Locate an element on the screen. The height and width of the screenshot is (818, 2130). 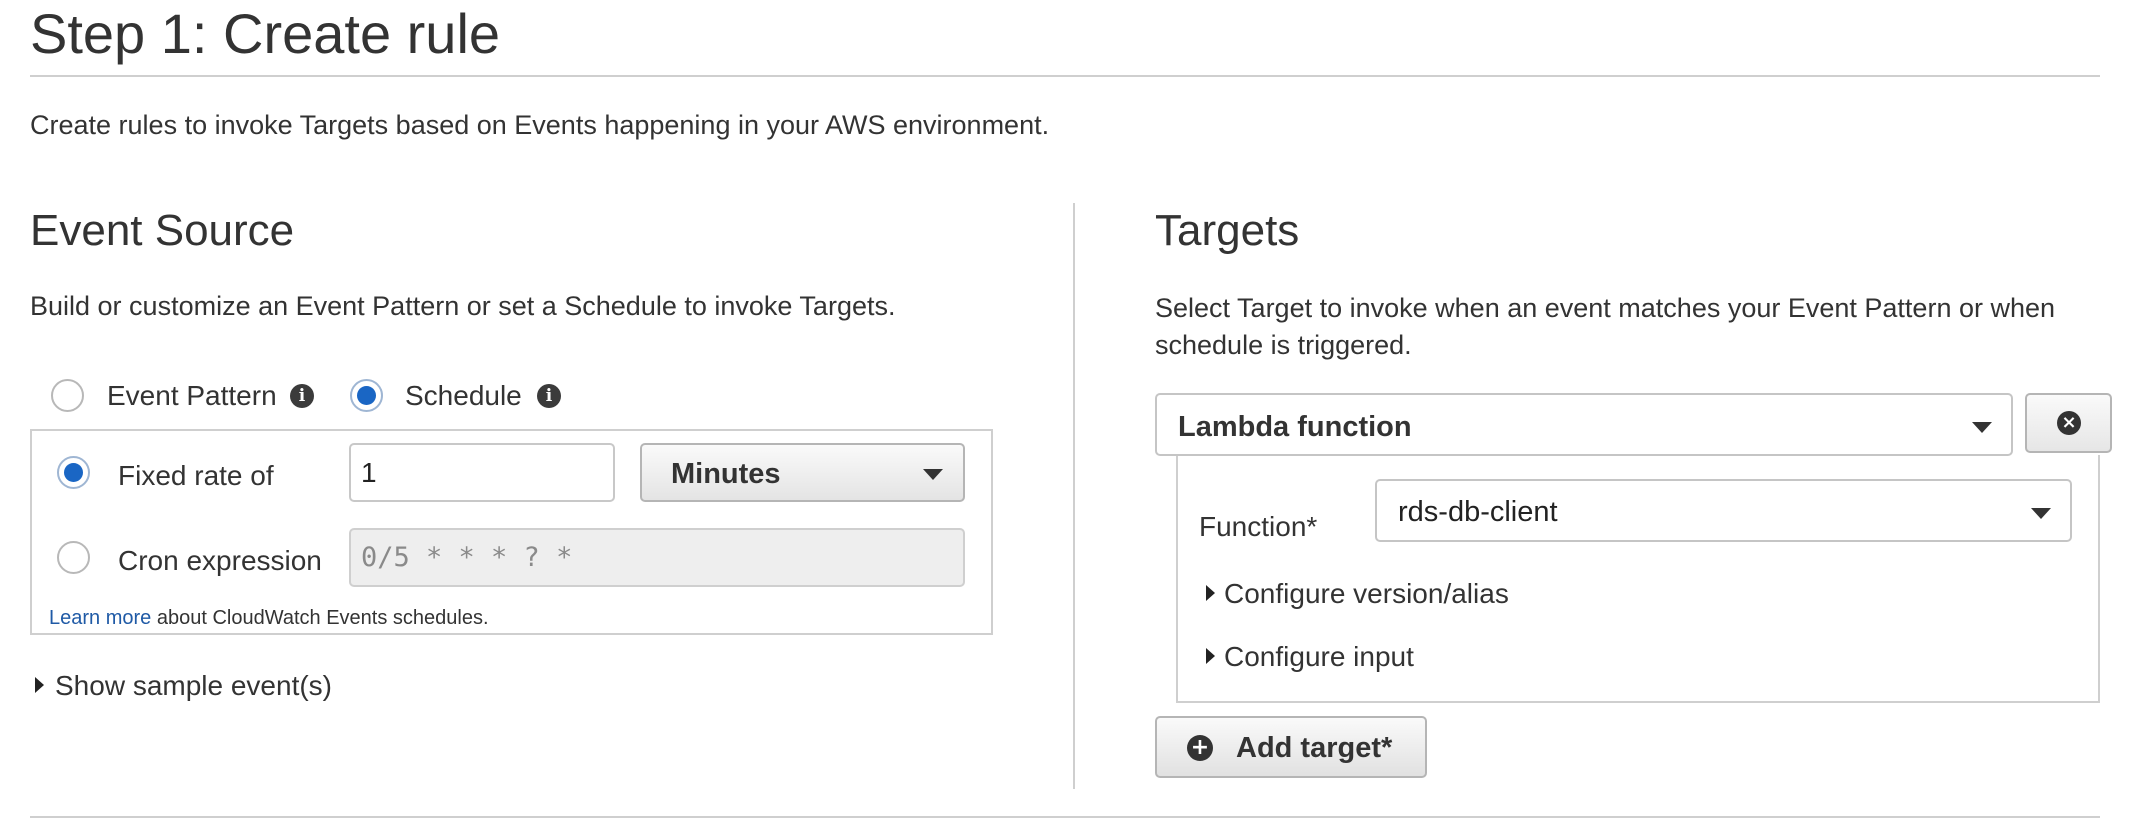
page-title: Step 1: Create rule is located at coordinates (265, 33).